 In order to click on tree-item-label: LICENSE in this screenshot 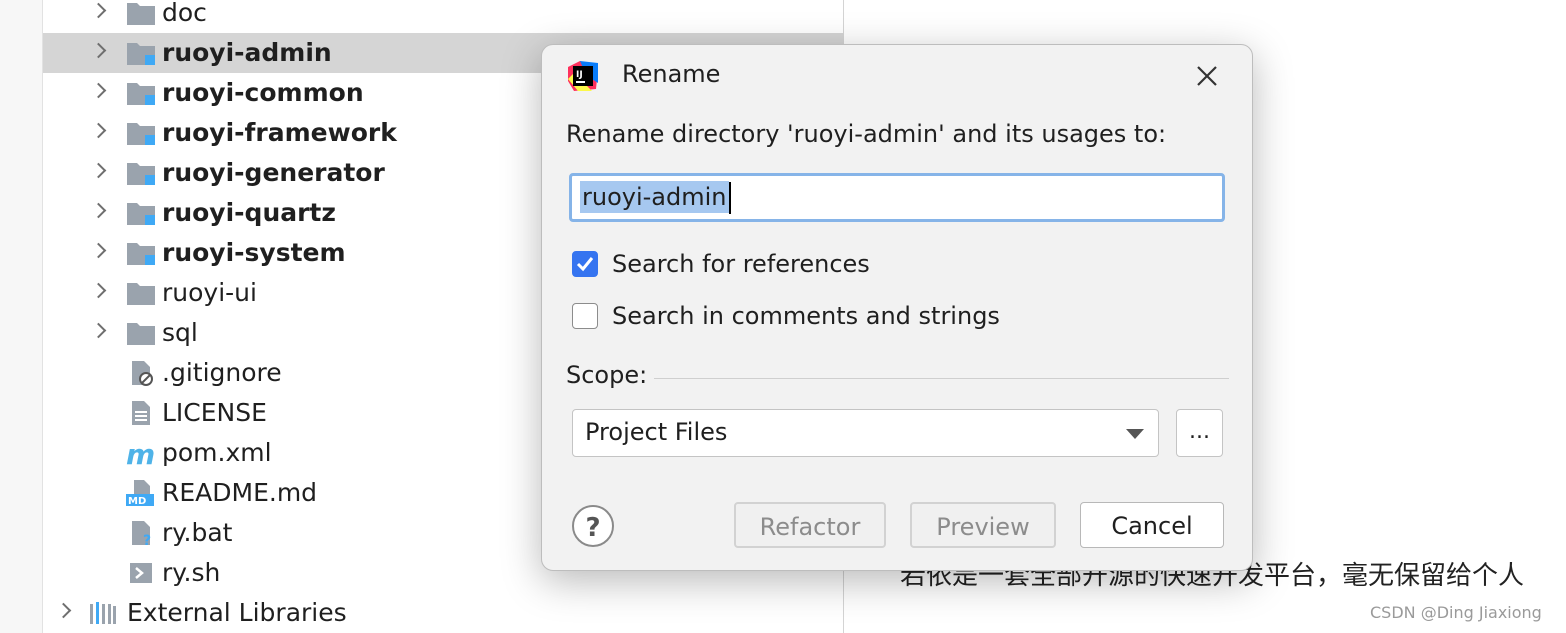, I will do `click(214, 412)`.